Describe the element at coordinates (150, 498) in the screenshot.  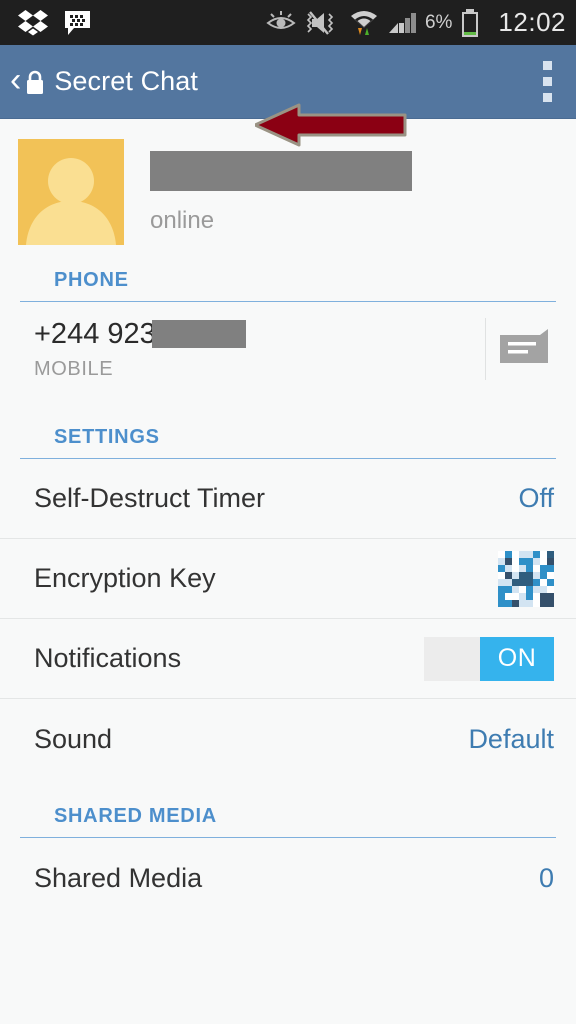
I see `row-label-self-destruct-timer: Self-Destruct Timer` at that location.